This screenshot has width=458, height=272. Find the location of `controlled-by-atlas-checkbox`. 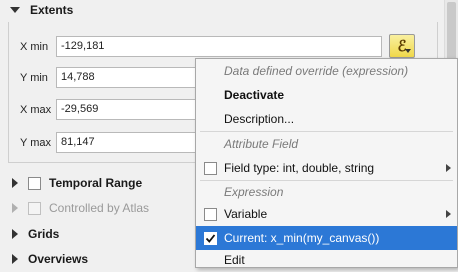

controlled-by-atlas-checkbox is located at coordinates (34, 208).